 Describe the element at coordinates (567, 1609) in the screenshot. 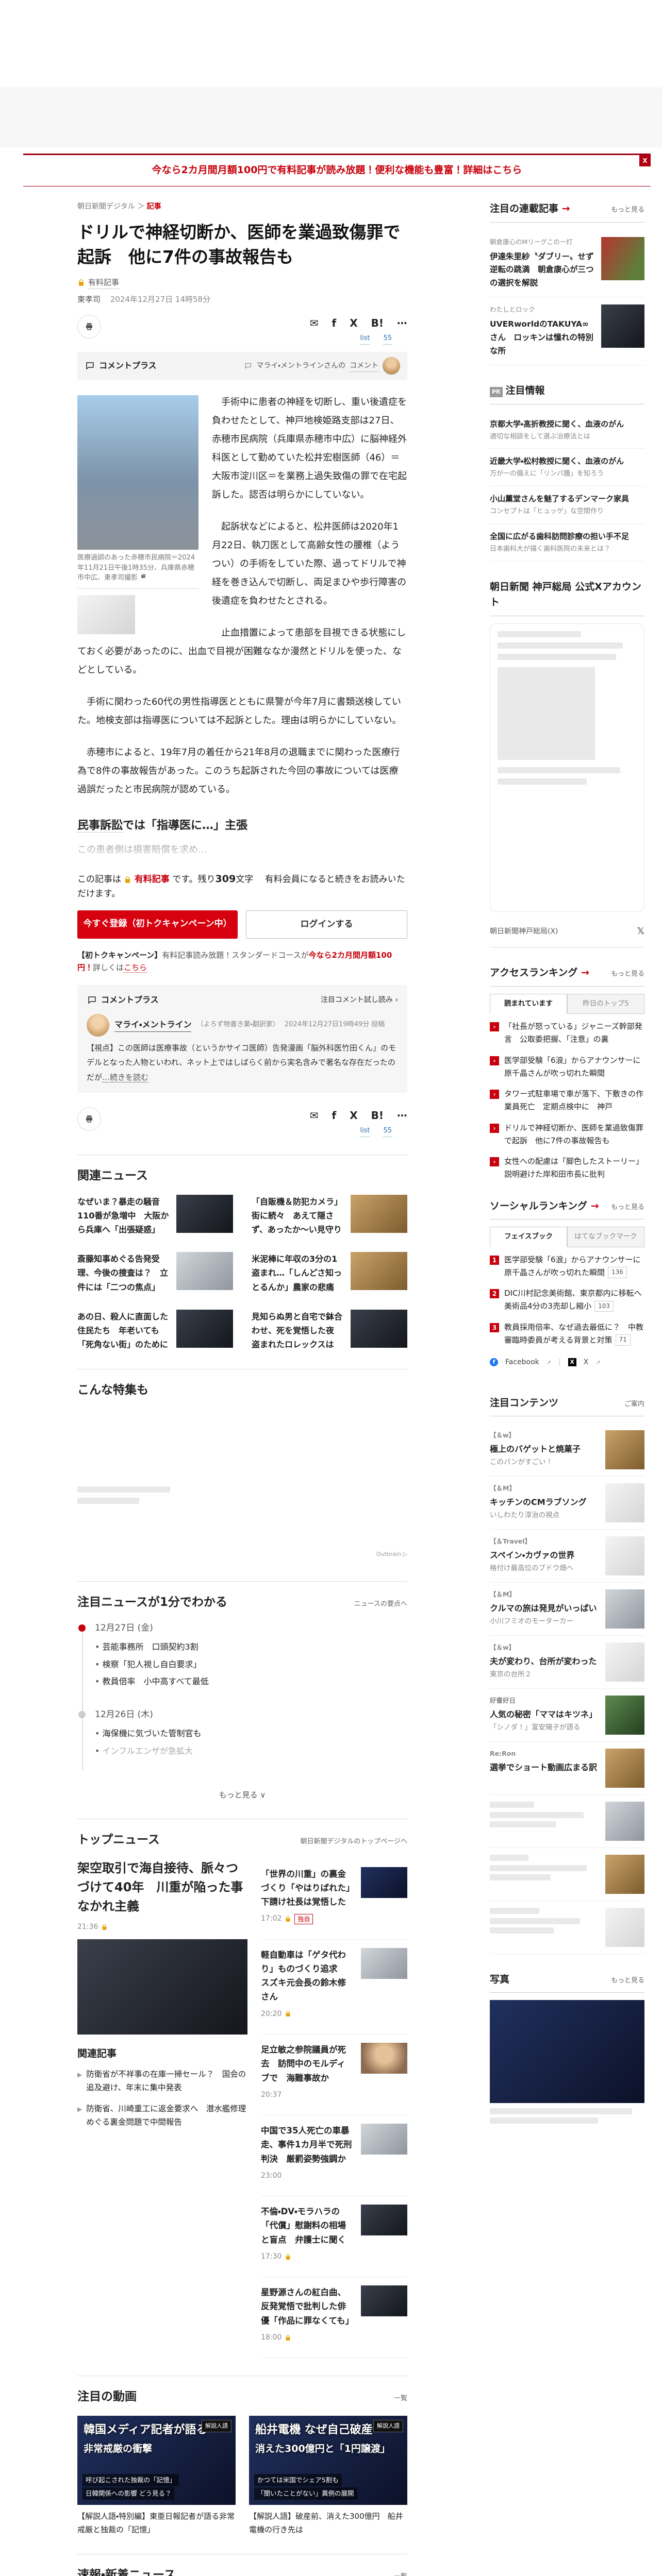

I see `content-item: 【＆M】 クルマの旅は発見がいっぱい 小川フミオのモーターカー` at that location.